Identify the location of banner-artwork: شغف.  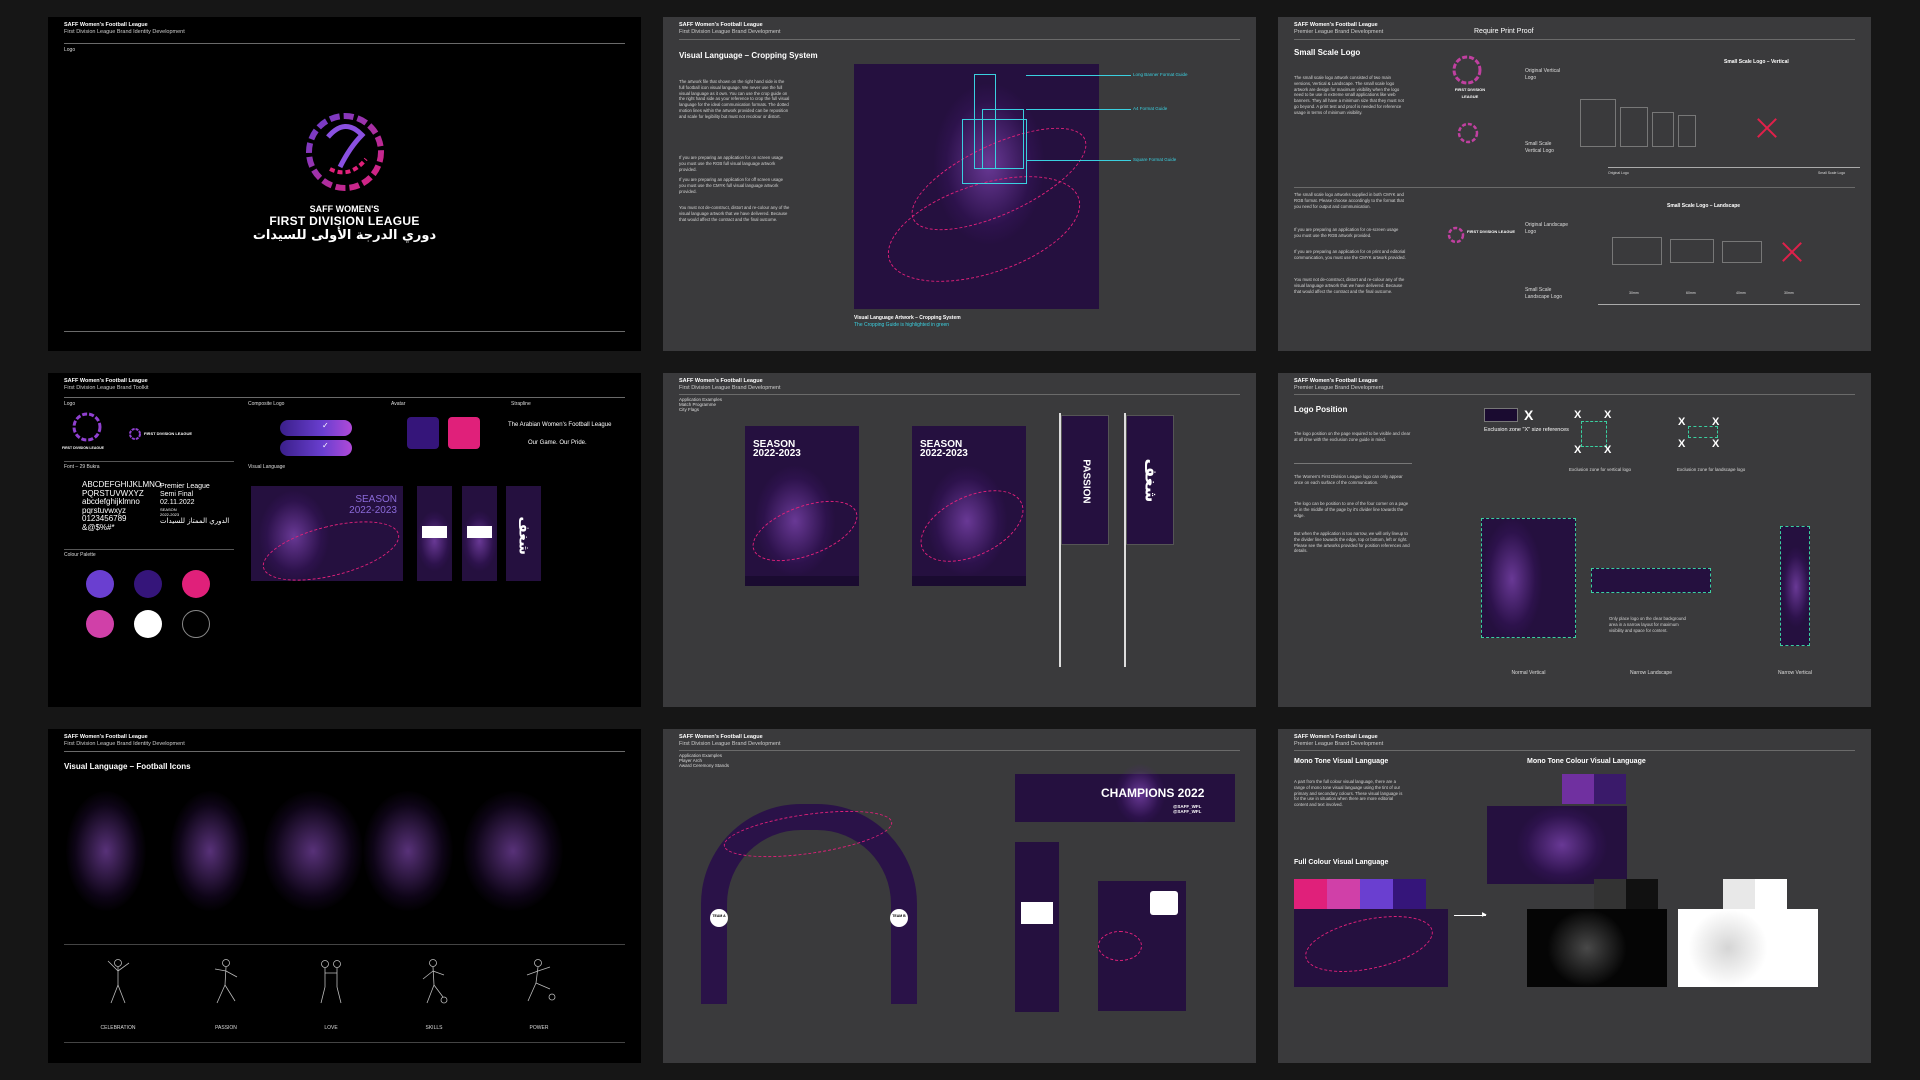
(523, 533).